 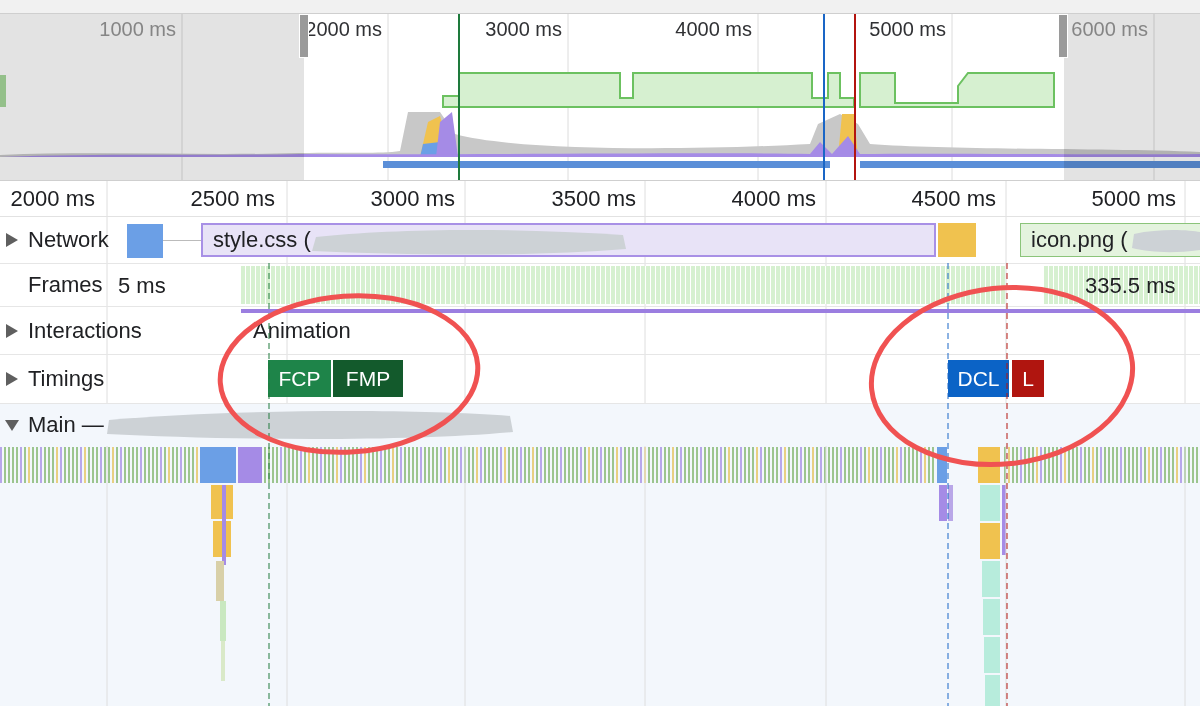 What do you see at coordinates (85, 330) in the screenshot?
I see `track-label: Interactions` at bounding box center [85, 330].